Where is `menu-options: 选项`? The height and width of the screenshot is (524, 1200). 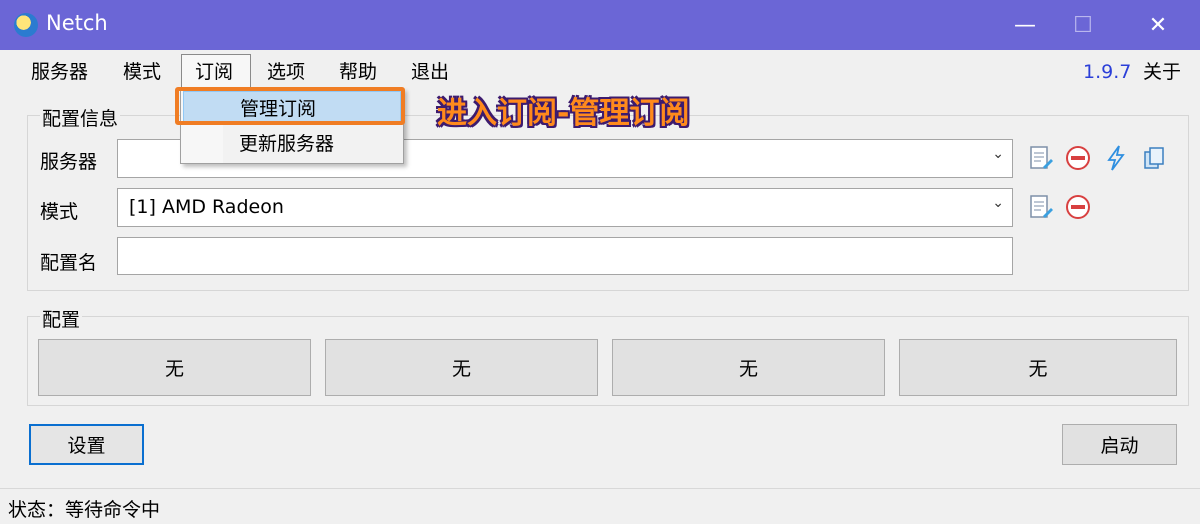 menu-options: 选项 is located at coordinates (286, 72).